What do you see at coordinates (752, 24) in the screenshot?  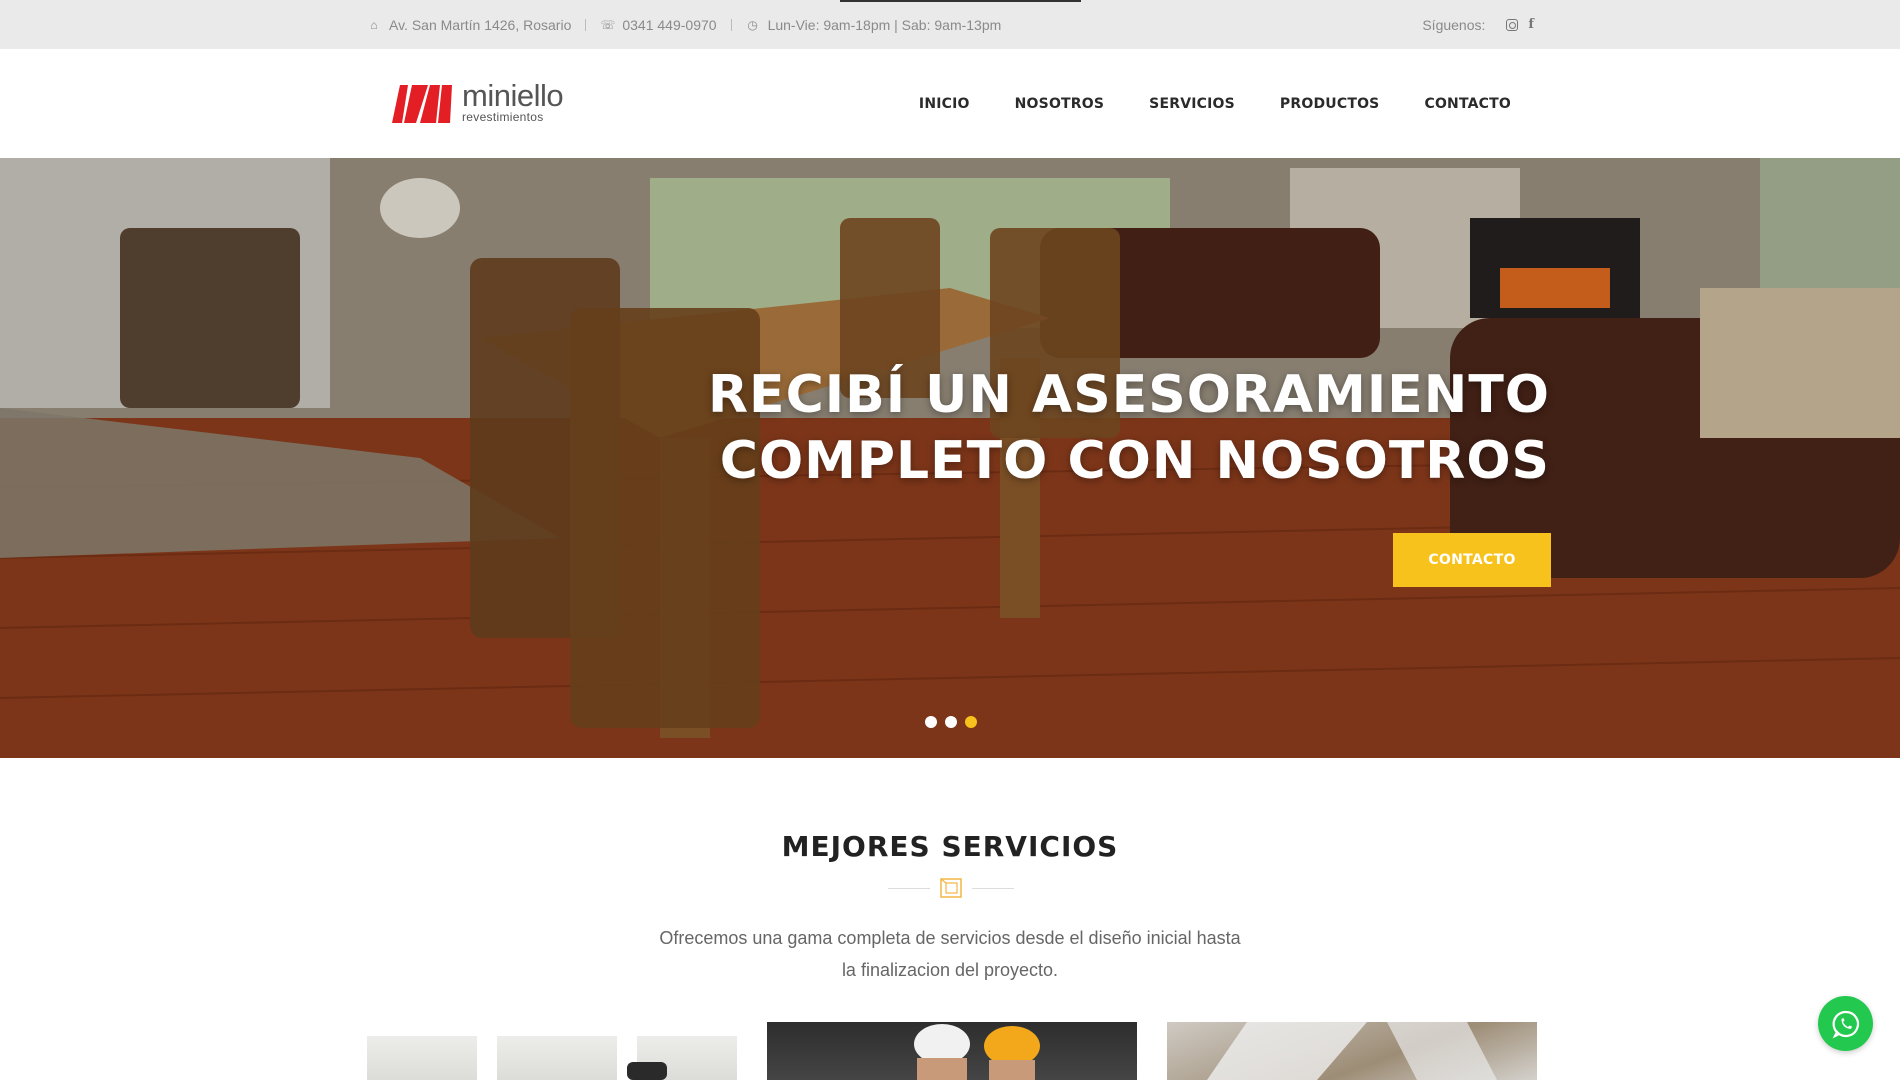 I see `clock-icon: ◷` at bounding box center [752, 24].